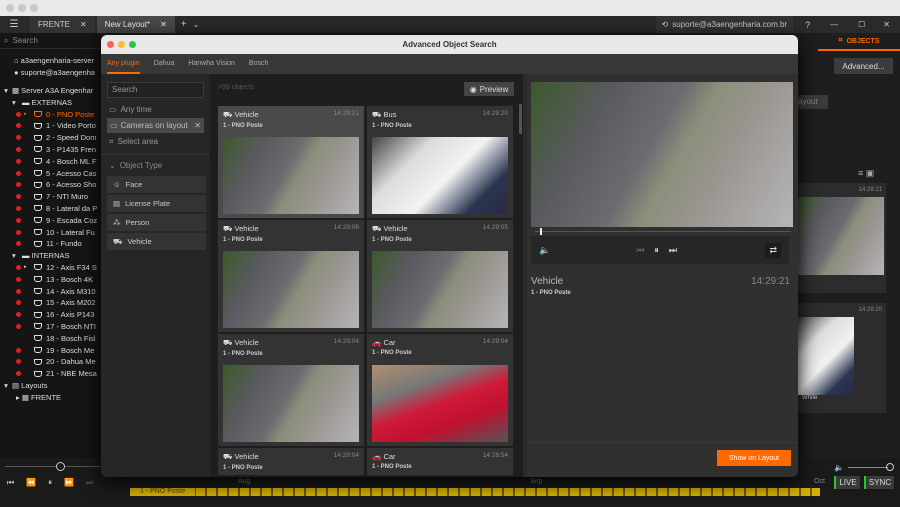 This screenshot has width=900, height=507. What do you see at coordinates (50, 315) in the screenshot?
I see `tree-camera: 16 - Axis P143` at bounding box center [50, 315].